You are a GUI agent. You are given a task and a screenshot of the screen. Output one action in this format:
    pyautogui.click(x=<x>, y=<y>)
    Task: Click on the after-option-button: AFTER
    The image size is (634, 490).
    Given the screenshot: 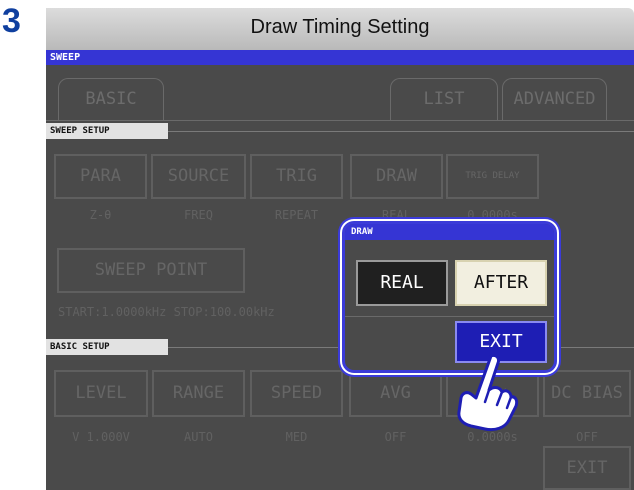 What is the action you would take?
    pyautogui.click(x=501, y=283)
    